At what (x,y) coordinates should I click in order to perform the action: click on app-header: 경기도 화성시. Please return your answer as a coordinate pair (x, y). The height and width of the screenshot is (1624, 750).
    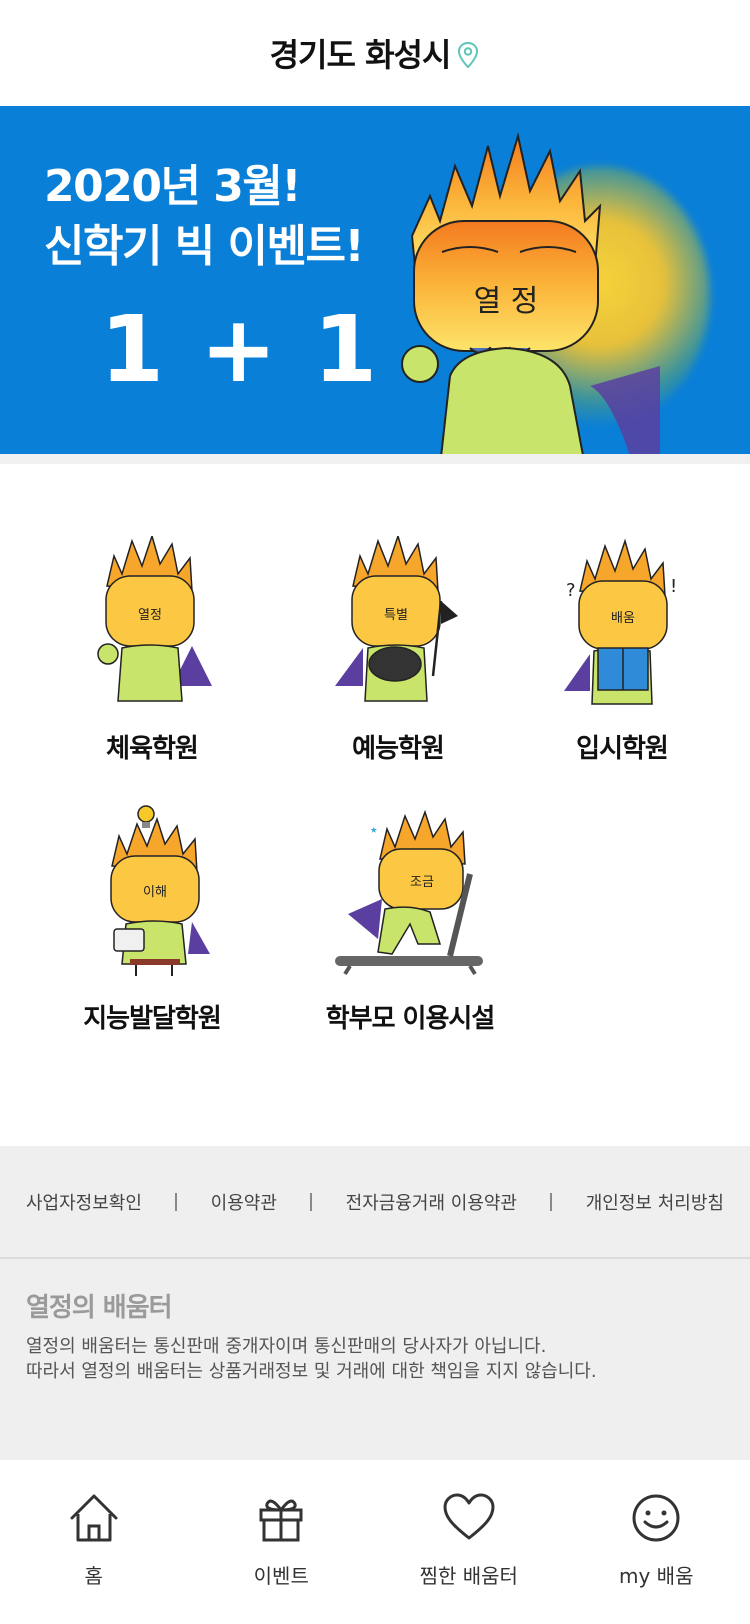
    Looking at the image, I should click on (375, 53).